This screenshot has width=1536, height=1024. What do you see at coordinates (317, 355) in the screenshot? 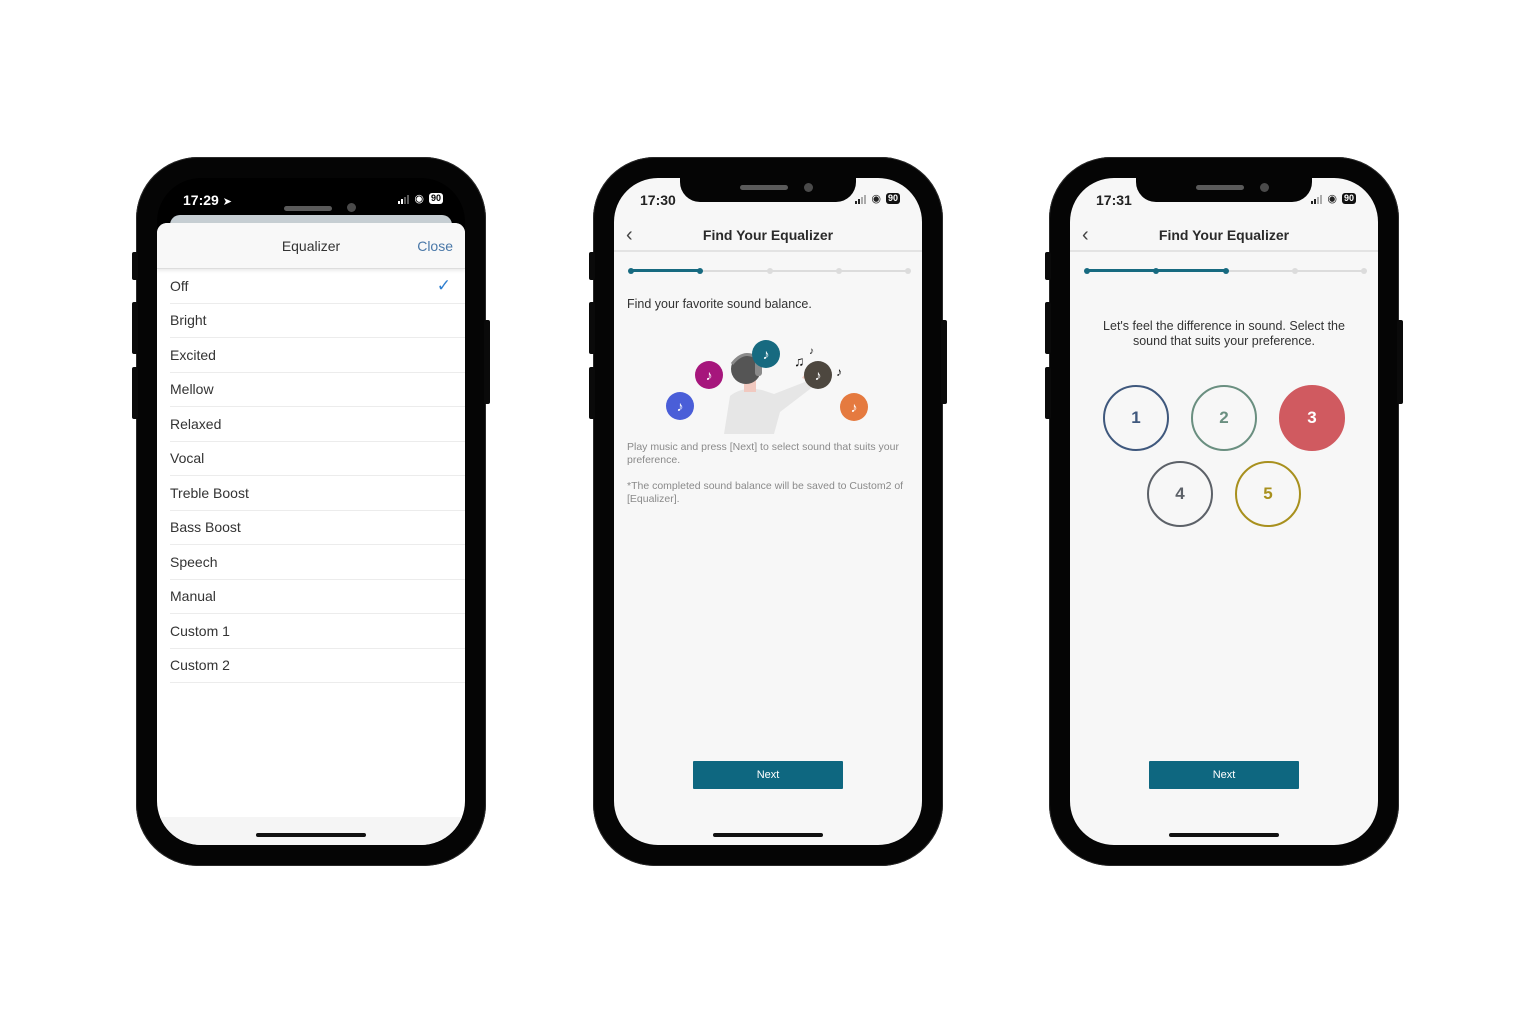
I see `preset-excited: Excited` at bounding box center [317, 355].